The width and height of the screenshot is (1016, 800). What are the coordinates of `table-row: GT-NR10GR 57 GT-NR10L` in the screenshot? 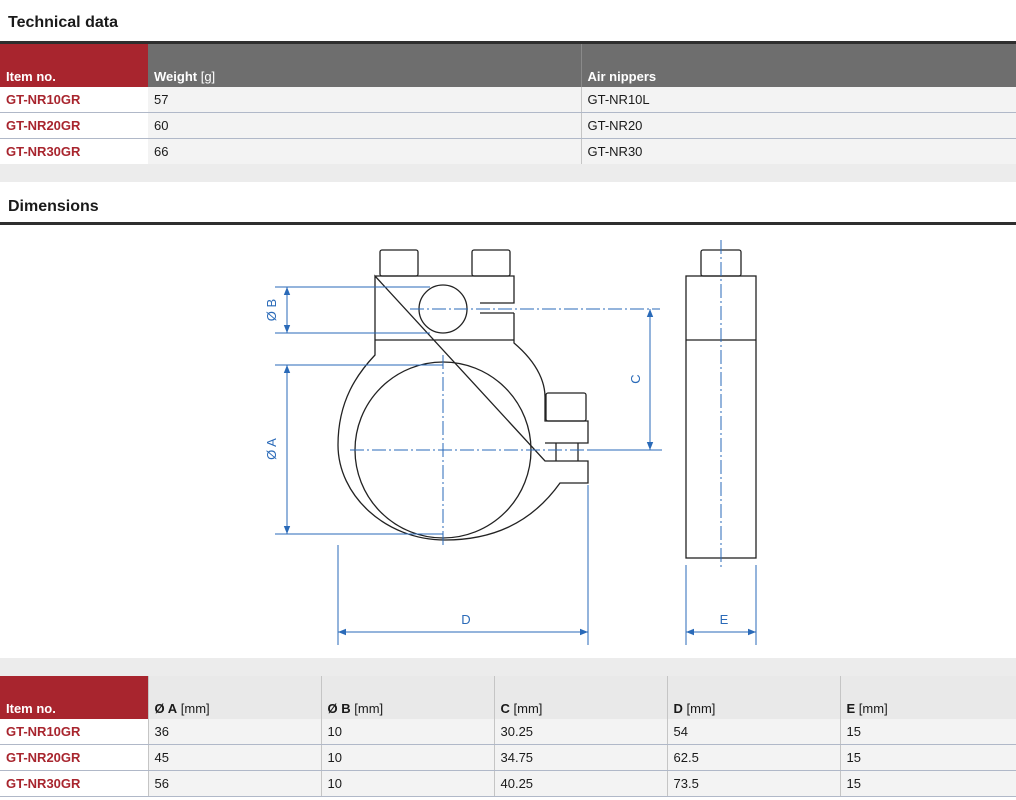 It's located at (508, 100).